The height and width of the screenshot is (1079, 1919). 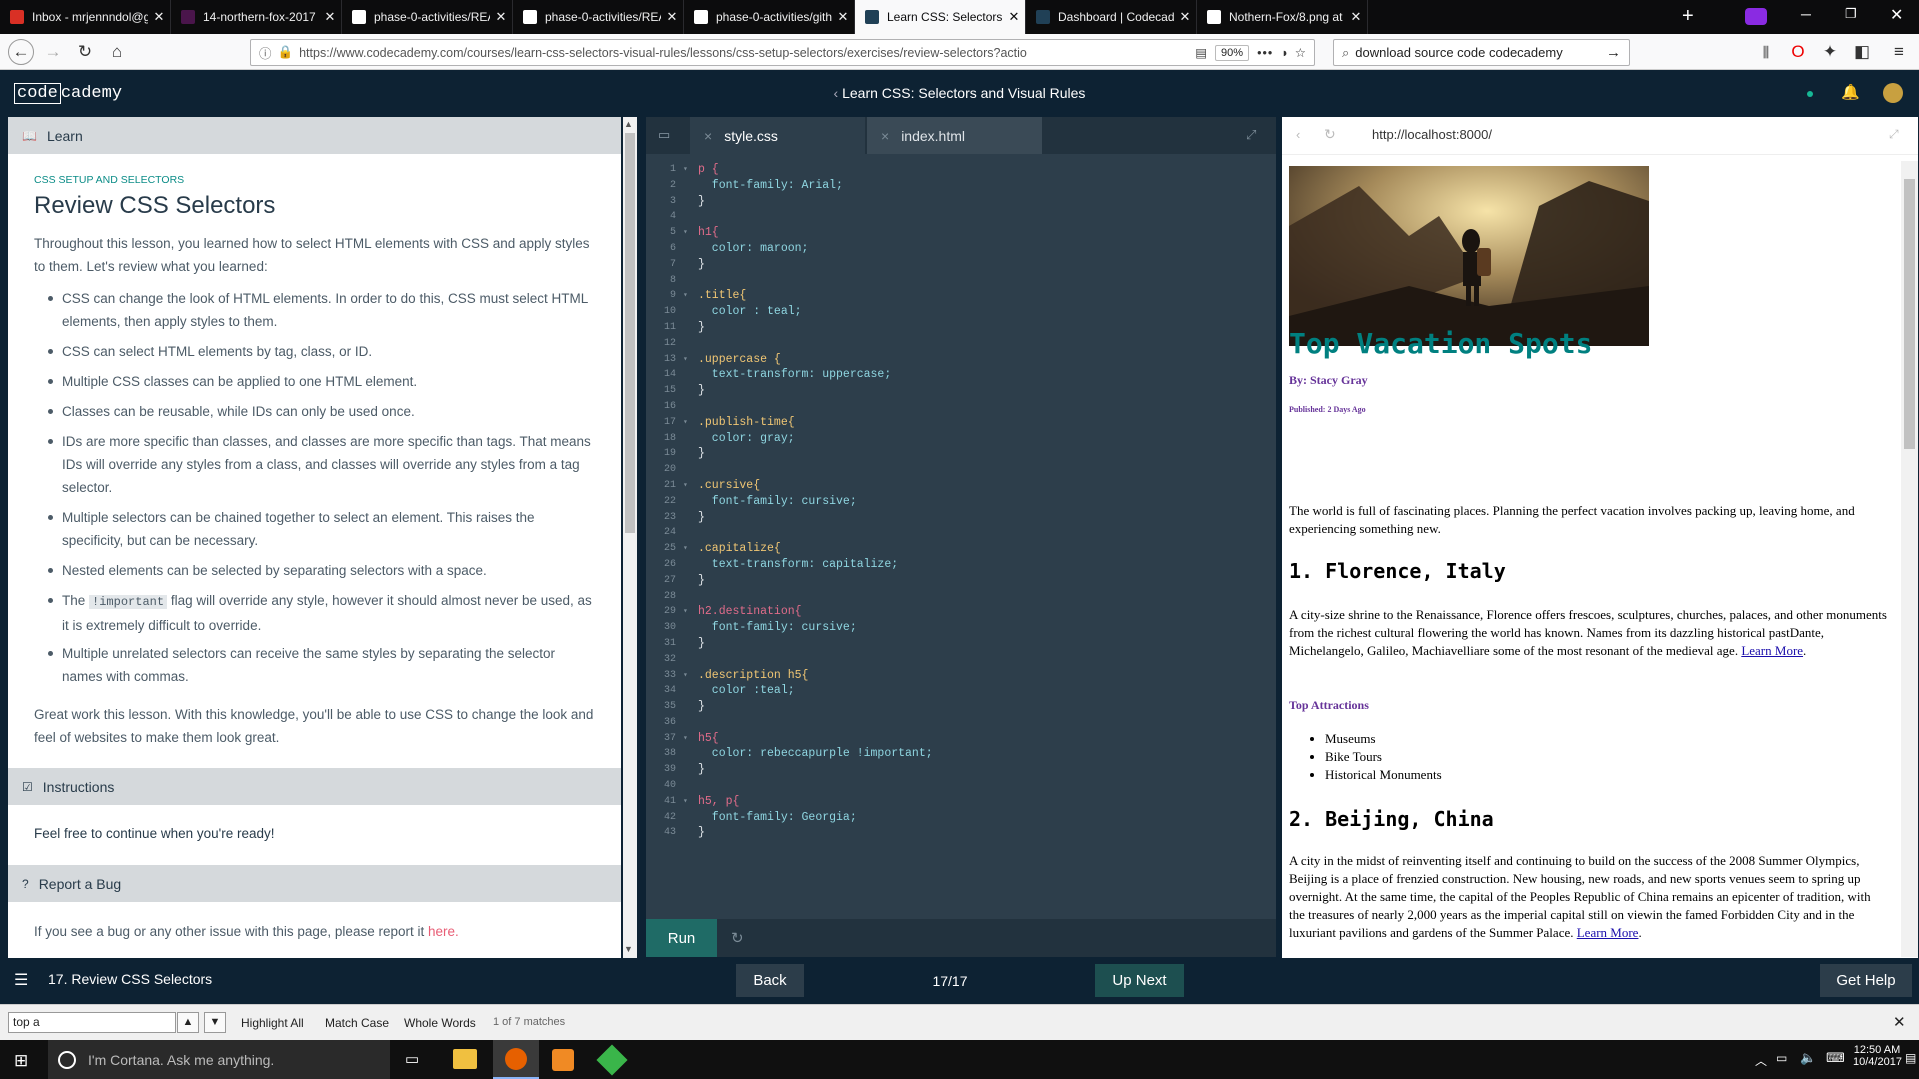 What do you see at coordinates (1481, 52) in the screenshot?
I see `search-bar: ⌕ download source code codecademy →` at bounding box center [1481, 52].